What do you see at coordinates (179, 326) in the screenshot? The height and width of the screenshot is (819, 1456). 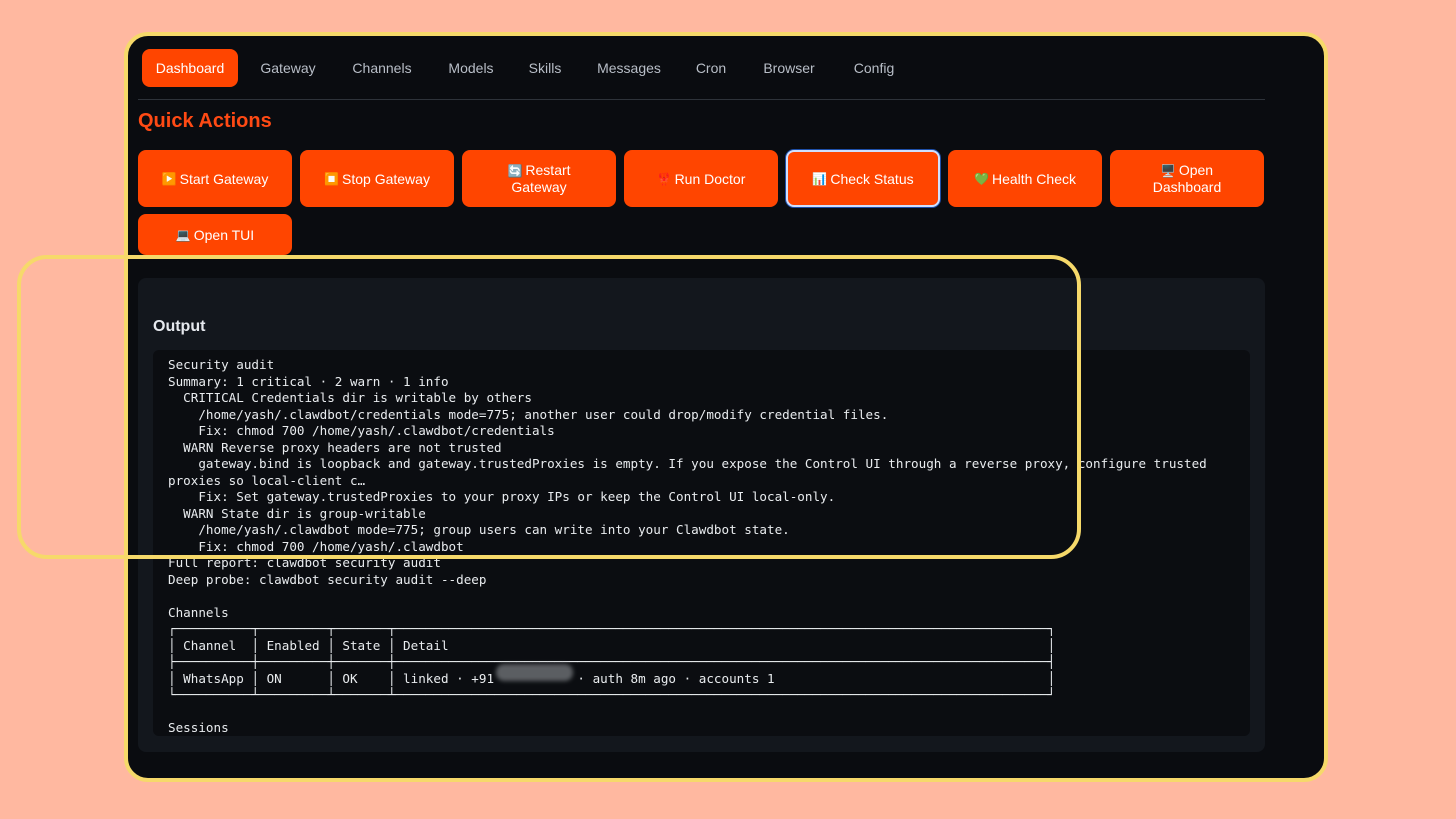 I see `output-title: Output` at bounding box center [179, 326].